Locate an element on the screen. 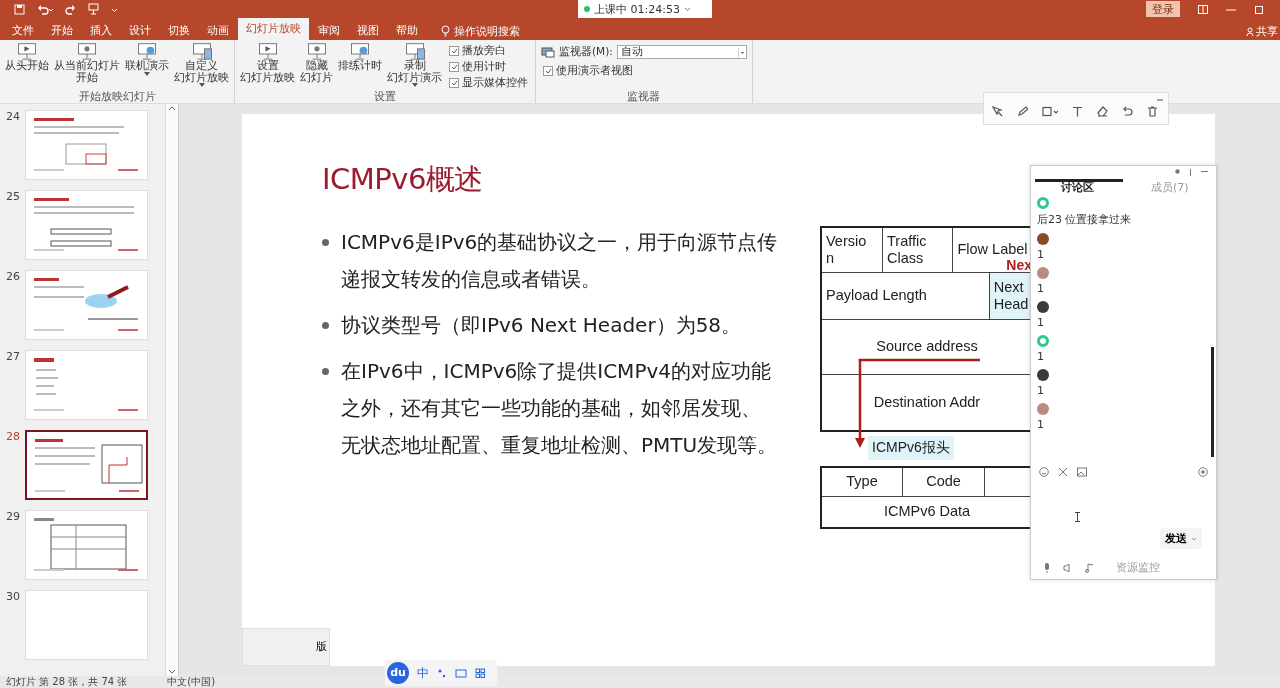 The height and width of the screenshot is (688, 1280). ribbon-tab: 开始 is located at coordinates (62, 31).